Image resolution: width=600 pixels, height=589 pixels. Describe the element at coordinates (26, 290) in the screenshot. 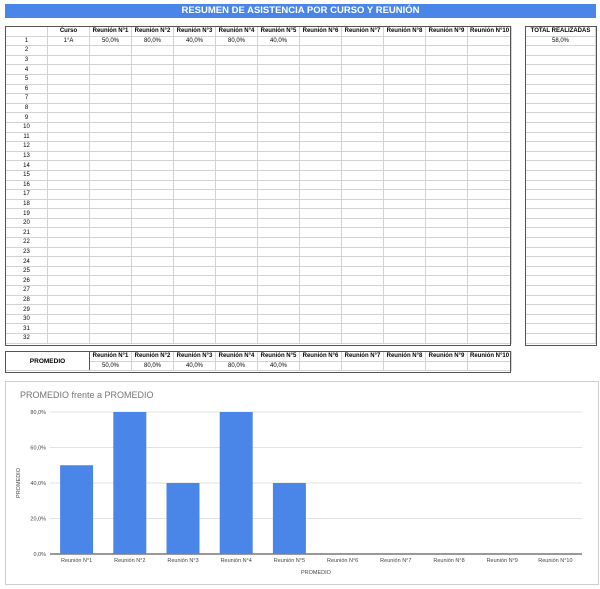

I see `row-number-cell: 27` at that location.